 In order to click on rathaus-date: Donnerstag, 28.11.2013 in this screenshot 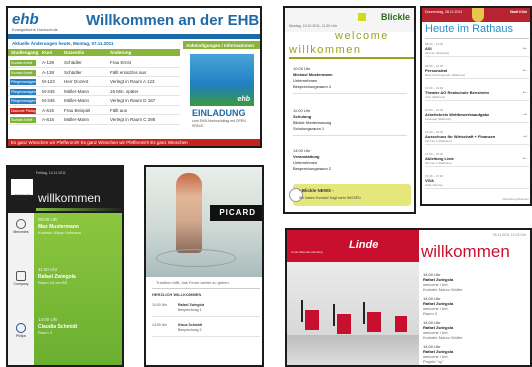, I will do `click(444, 12)`.